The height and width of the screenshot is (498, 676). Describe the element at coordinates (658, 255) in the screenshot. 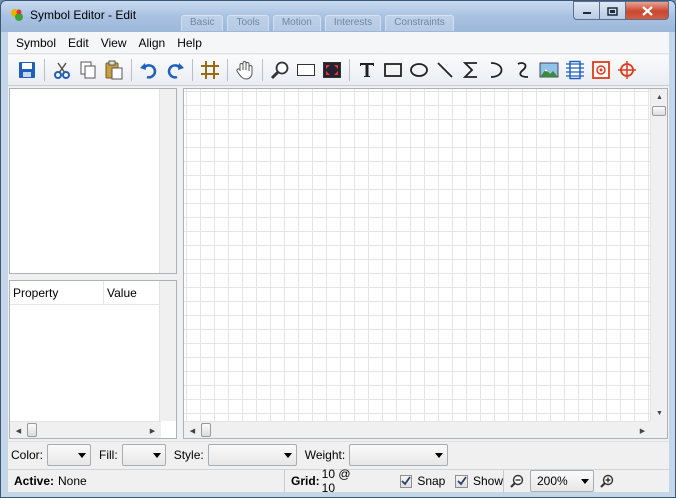

I see `canvas-vscroll: ▲ ▼` at that location.